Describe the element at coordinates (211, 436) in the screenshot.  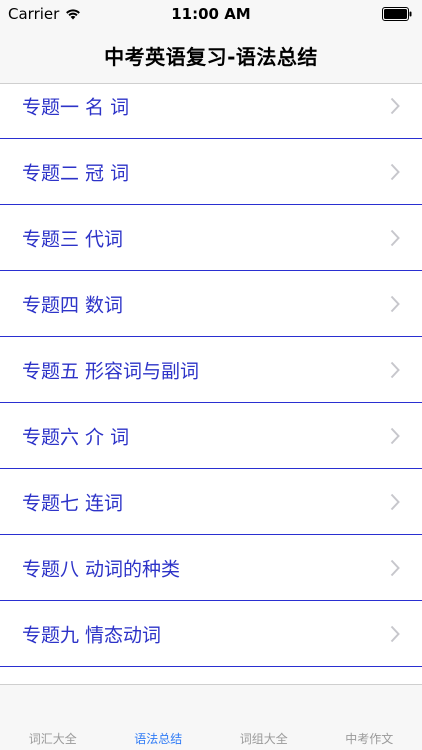
I see `list-item-topic-6: 专题六 介 词` at that location.